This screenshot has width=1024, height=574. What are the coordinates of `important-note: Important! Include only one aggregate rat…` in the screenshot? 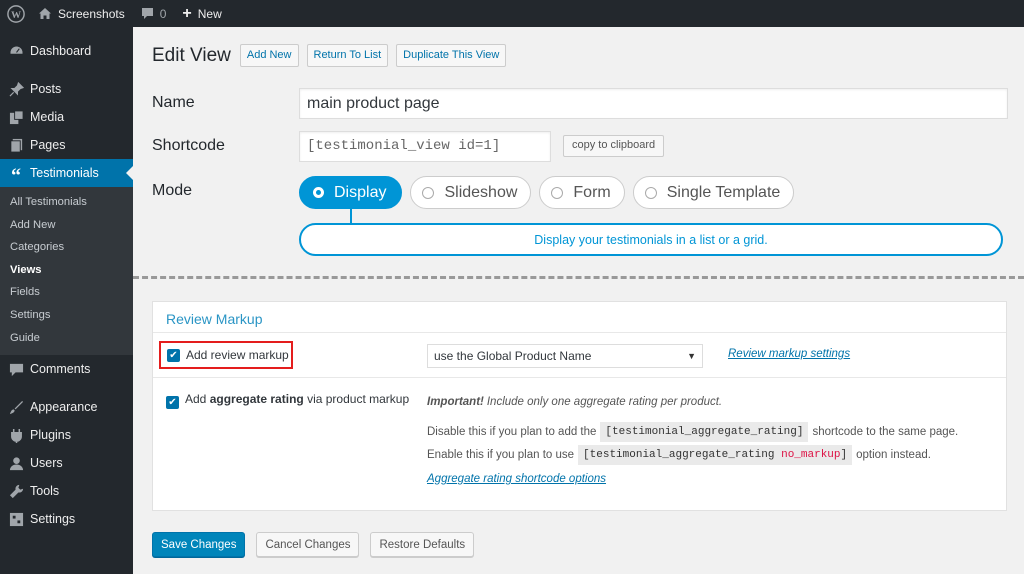 It's located at (692, 401).